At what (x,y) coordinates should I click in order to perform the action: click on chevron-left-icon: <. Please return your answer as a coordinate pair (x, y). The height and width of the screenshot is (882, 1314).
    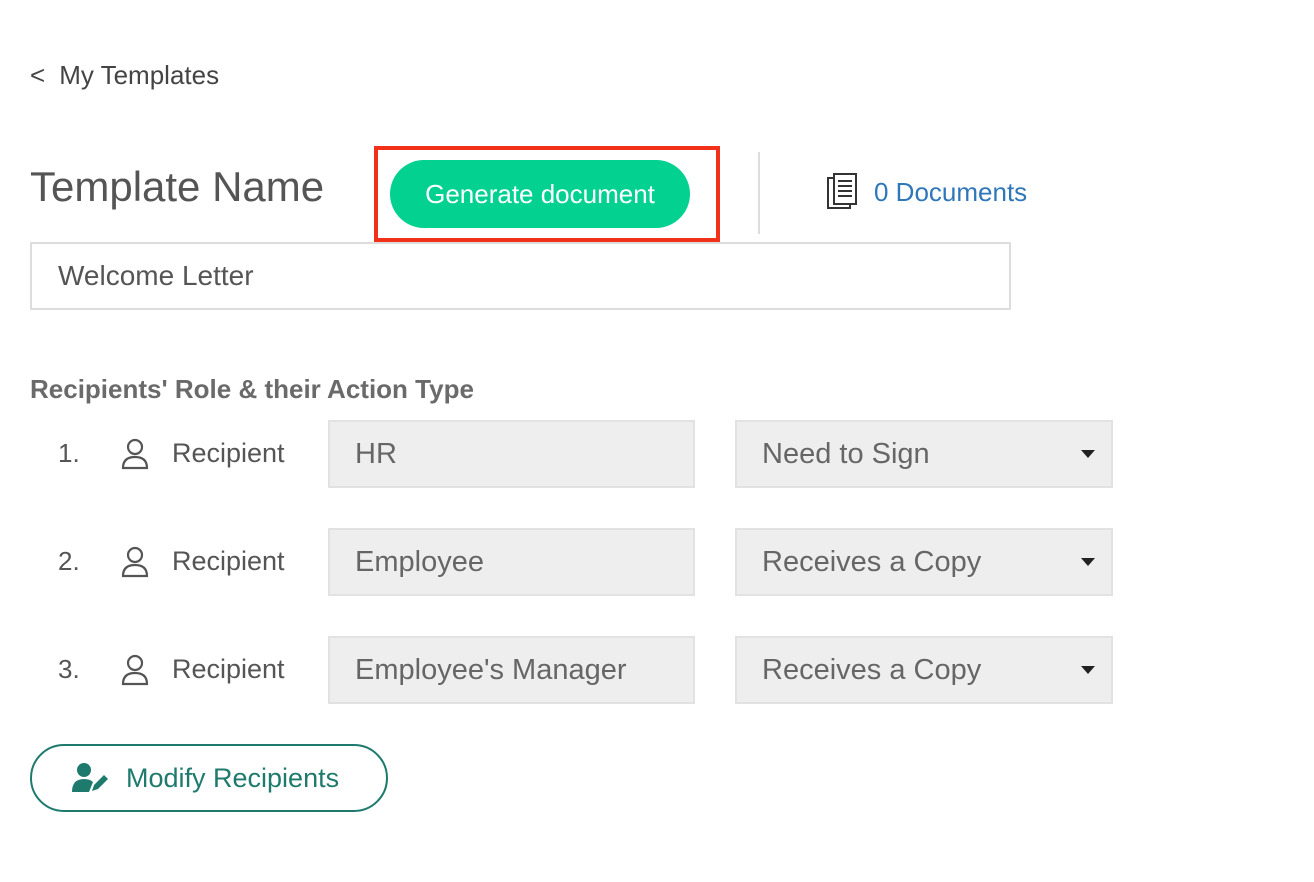
    Looking at the image, I should click on (38, 75).